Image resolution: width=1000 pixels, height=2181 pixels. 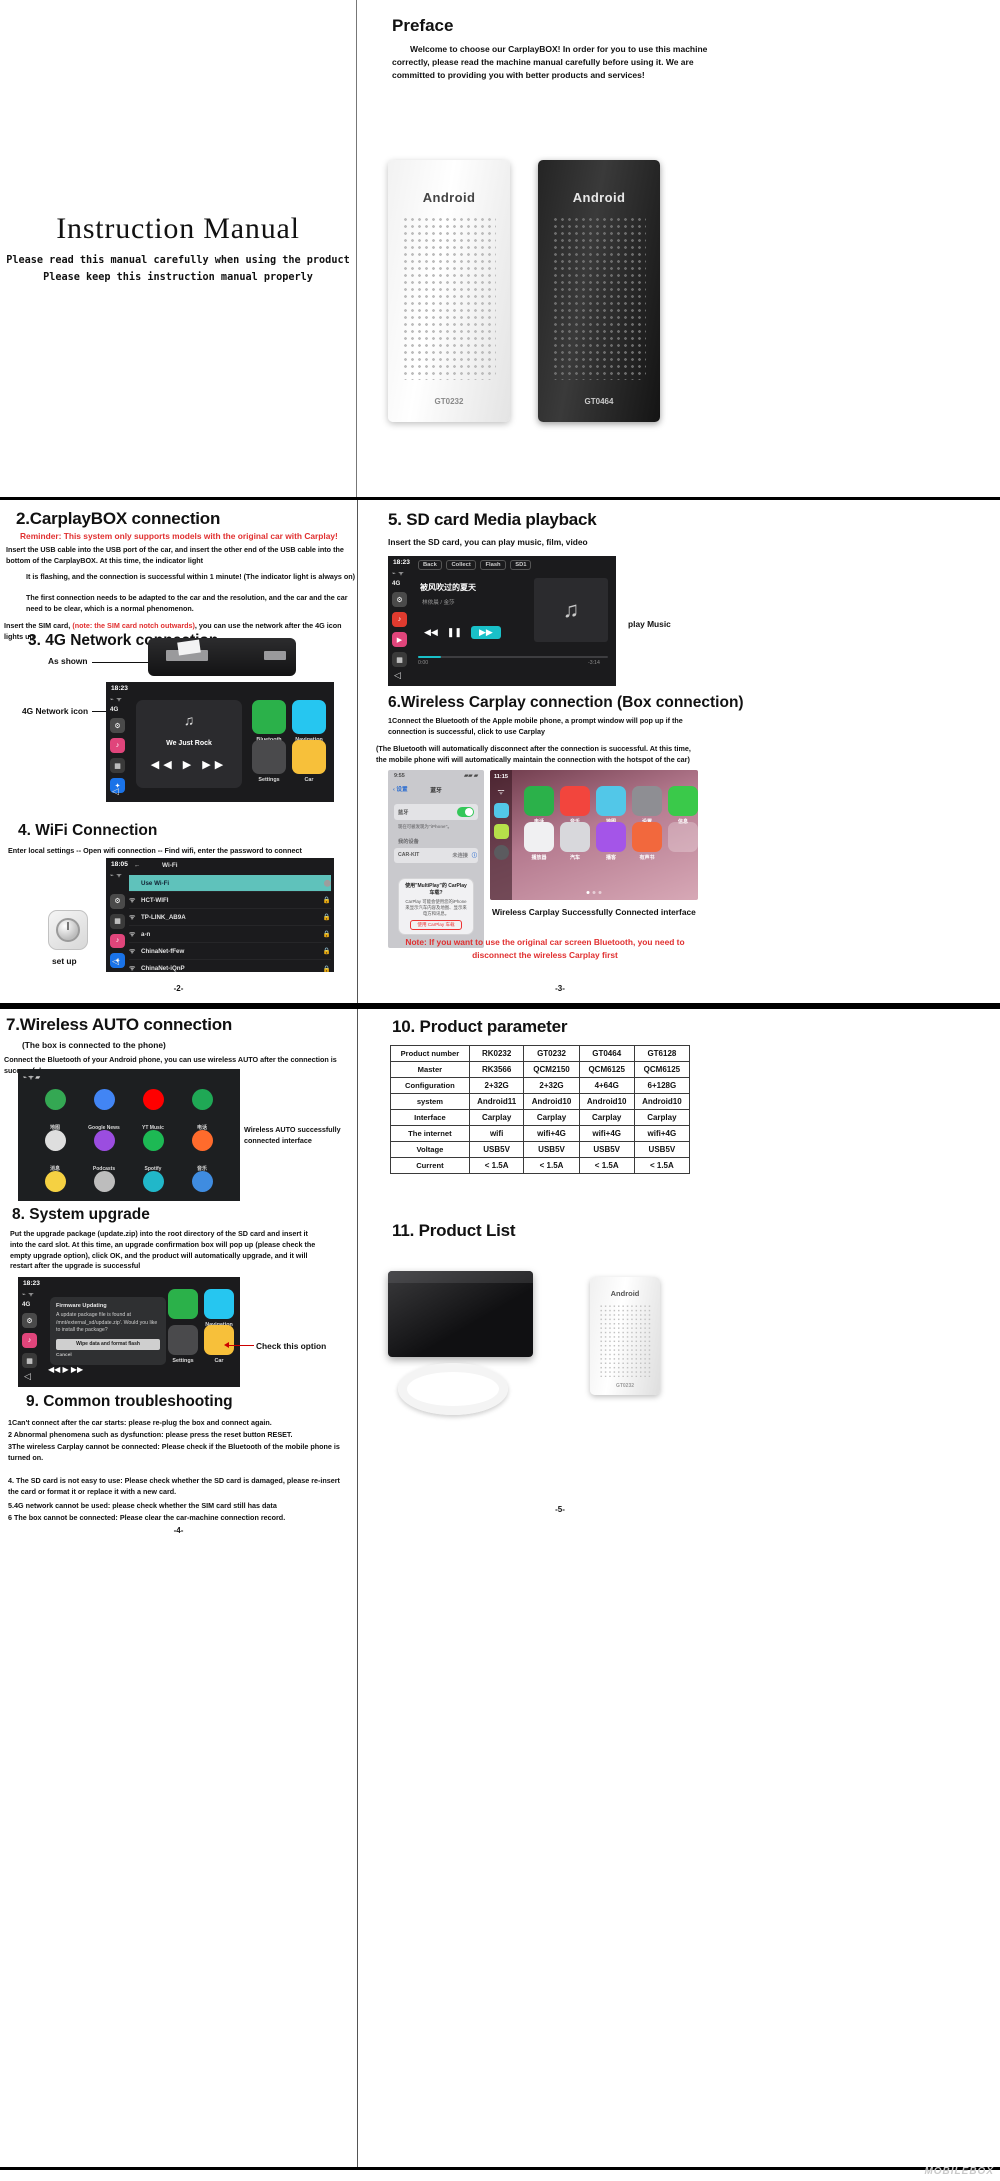 What do you see at coordinates (153, 1110) in the screenshot?
I see `auto-app-yt-music: YT Music` at bounding box center [153, 1110].